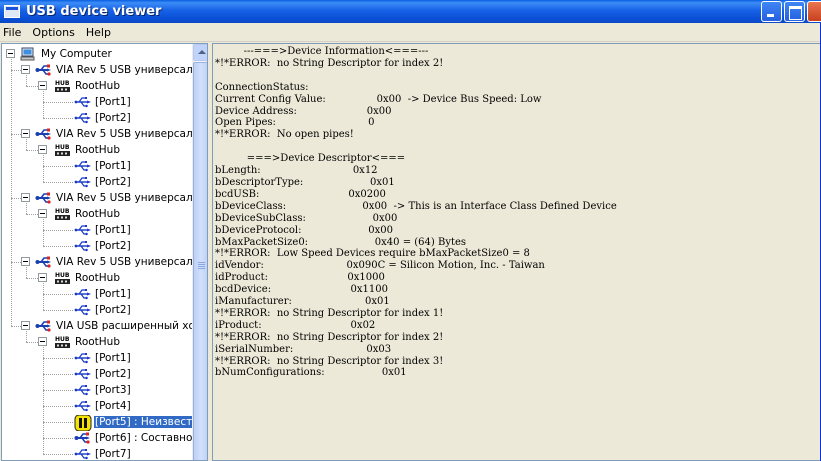 This screenshot has height=461, width=821. What do you see at coordinates (794, 11) in the screenshot?
I see `maximize-button` at bounding box center [794, 11].